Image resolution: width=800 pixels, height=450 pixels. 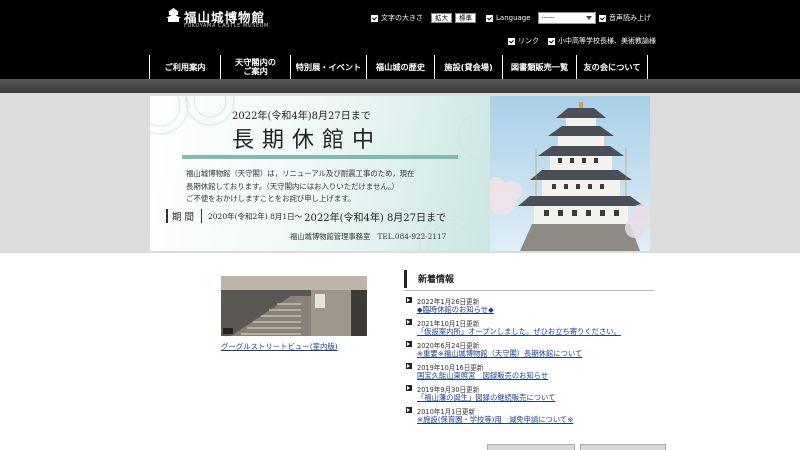 I want to click on language-select: ------, so click(x=566, y=18).